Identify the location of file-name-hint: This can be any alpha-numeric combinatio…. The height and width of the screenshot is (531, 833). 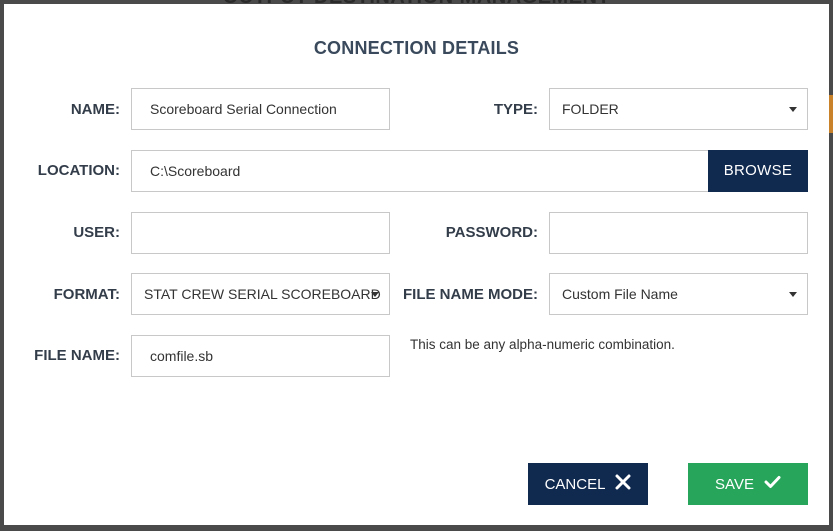
(542, 344).